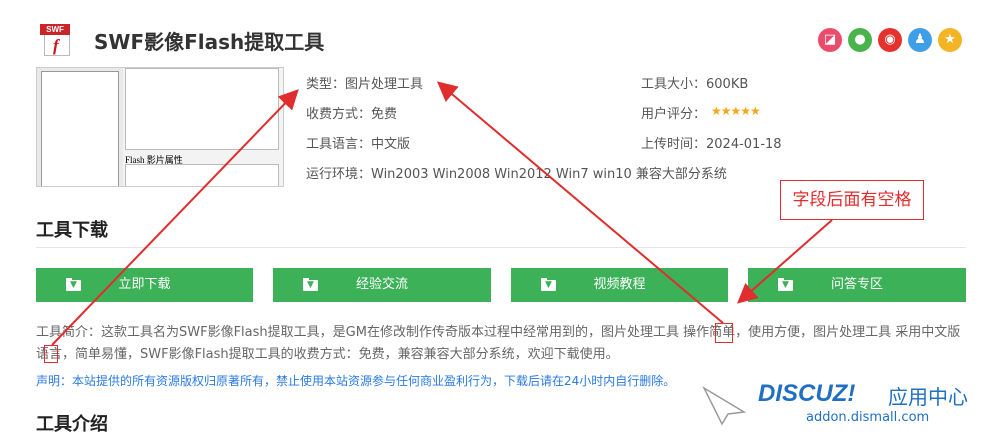 This screenshot has height=442, width=999. Describe the element at coordinates (807, 393) in the screenshot. I see `discuz-logo: DISCUZ!` at that location.